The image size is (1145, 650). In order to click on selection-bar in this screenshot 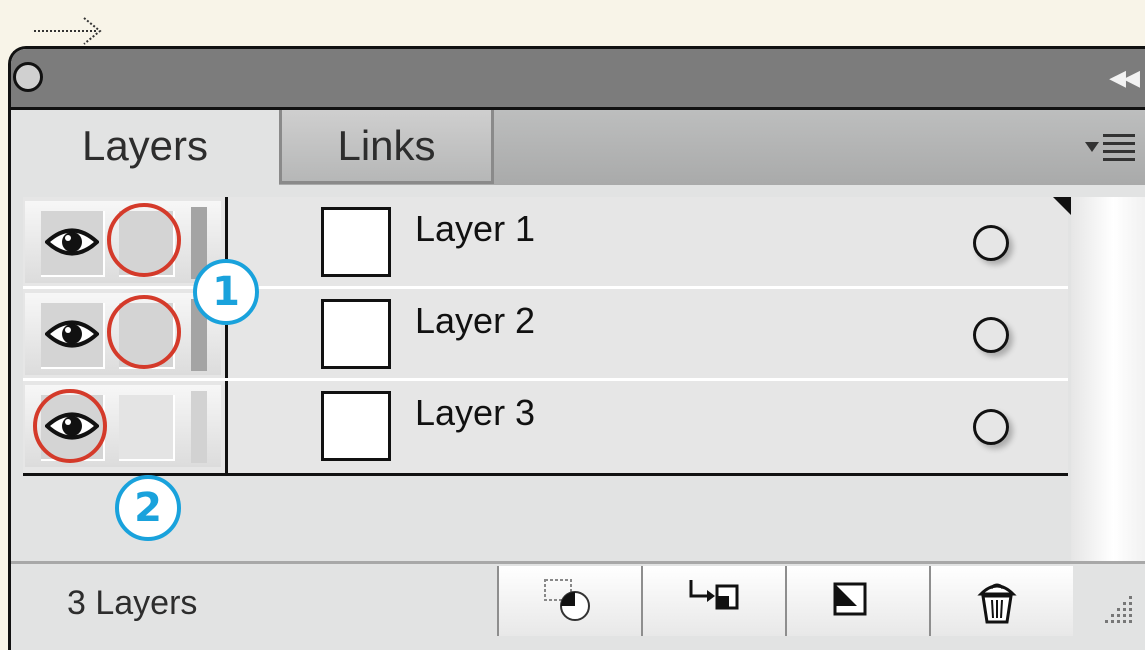, I will do `click(199, 427)`.